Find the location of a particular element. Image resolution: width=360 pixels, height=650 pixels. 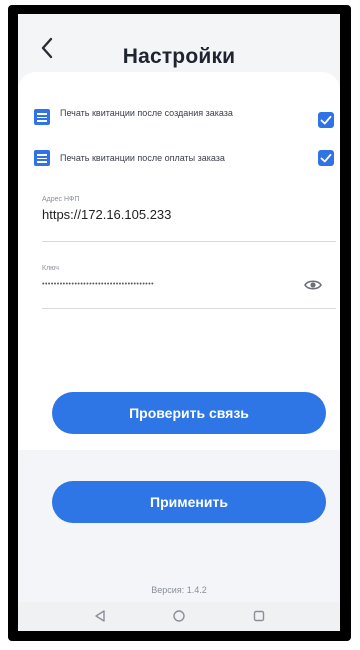

setting-print-after-create: Печать квитанции после создания заказа is located at coordinates (184, 123).